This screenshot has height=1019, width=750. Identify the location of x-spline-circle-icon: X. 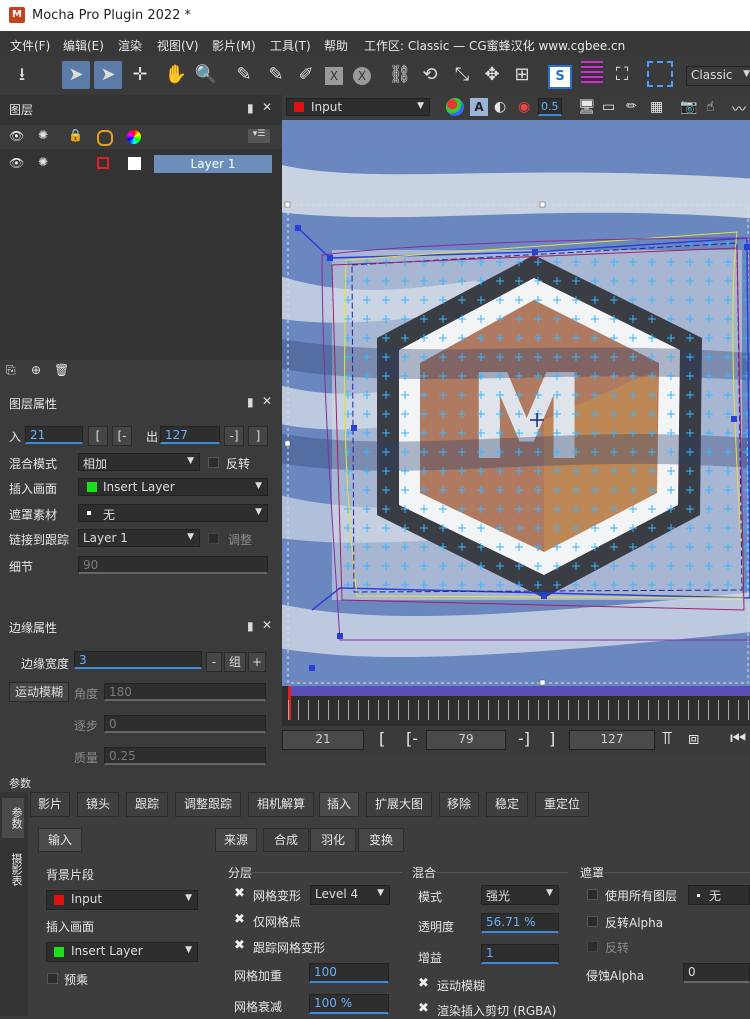
(362, 75).